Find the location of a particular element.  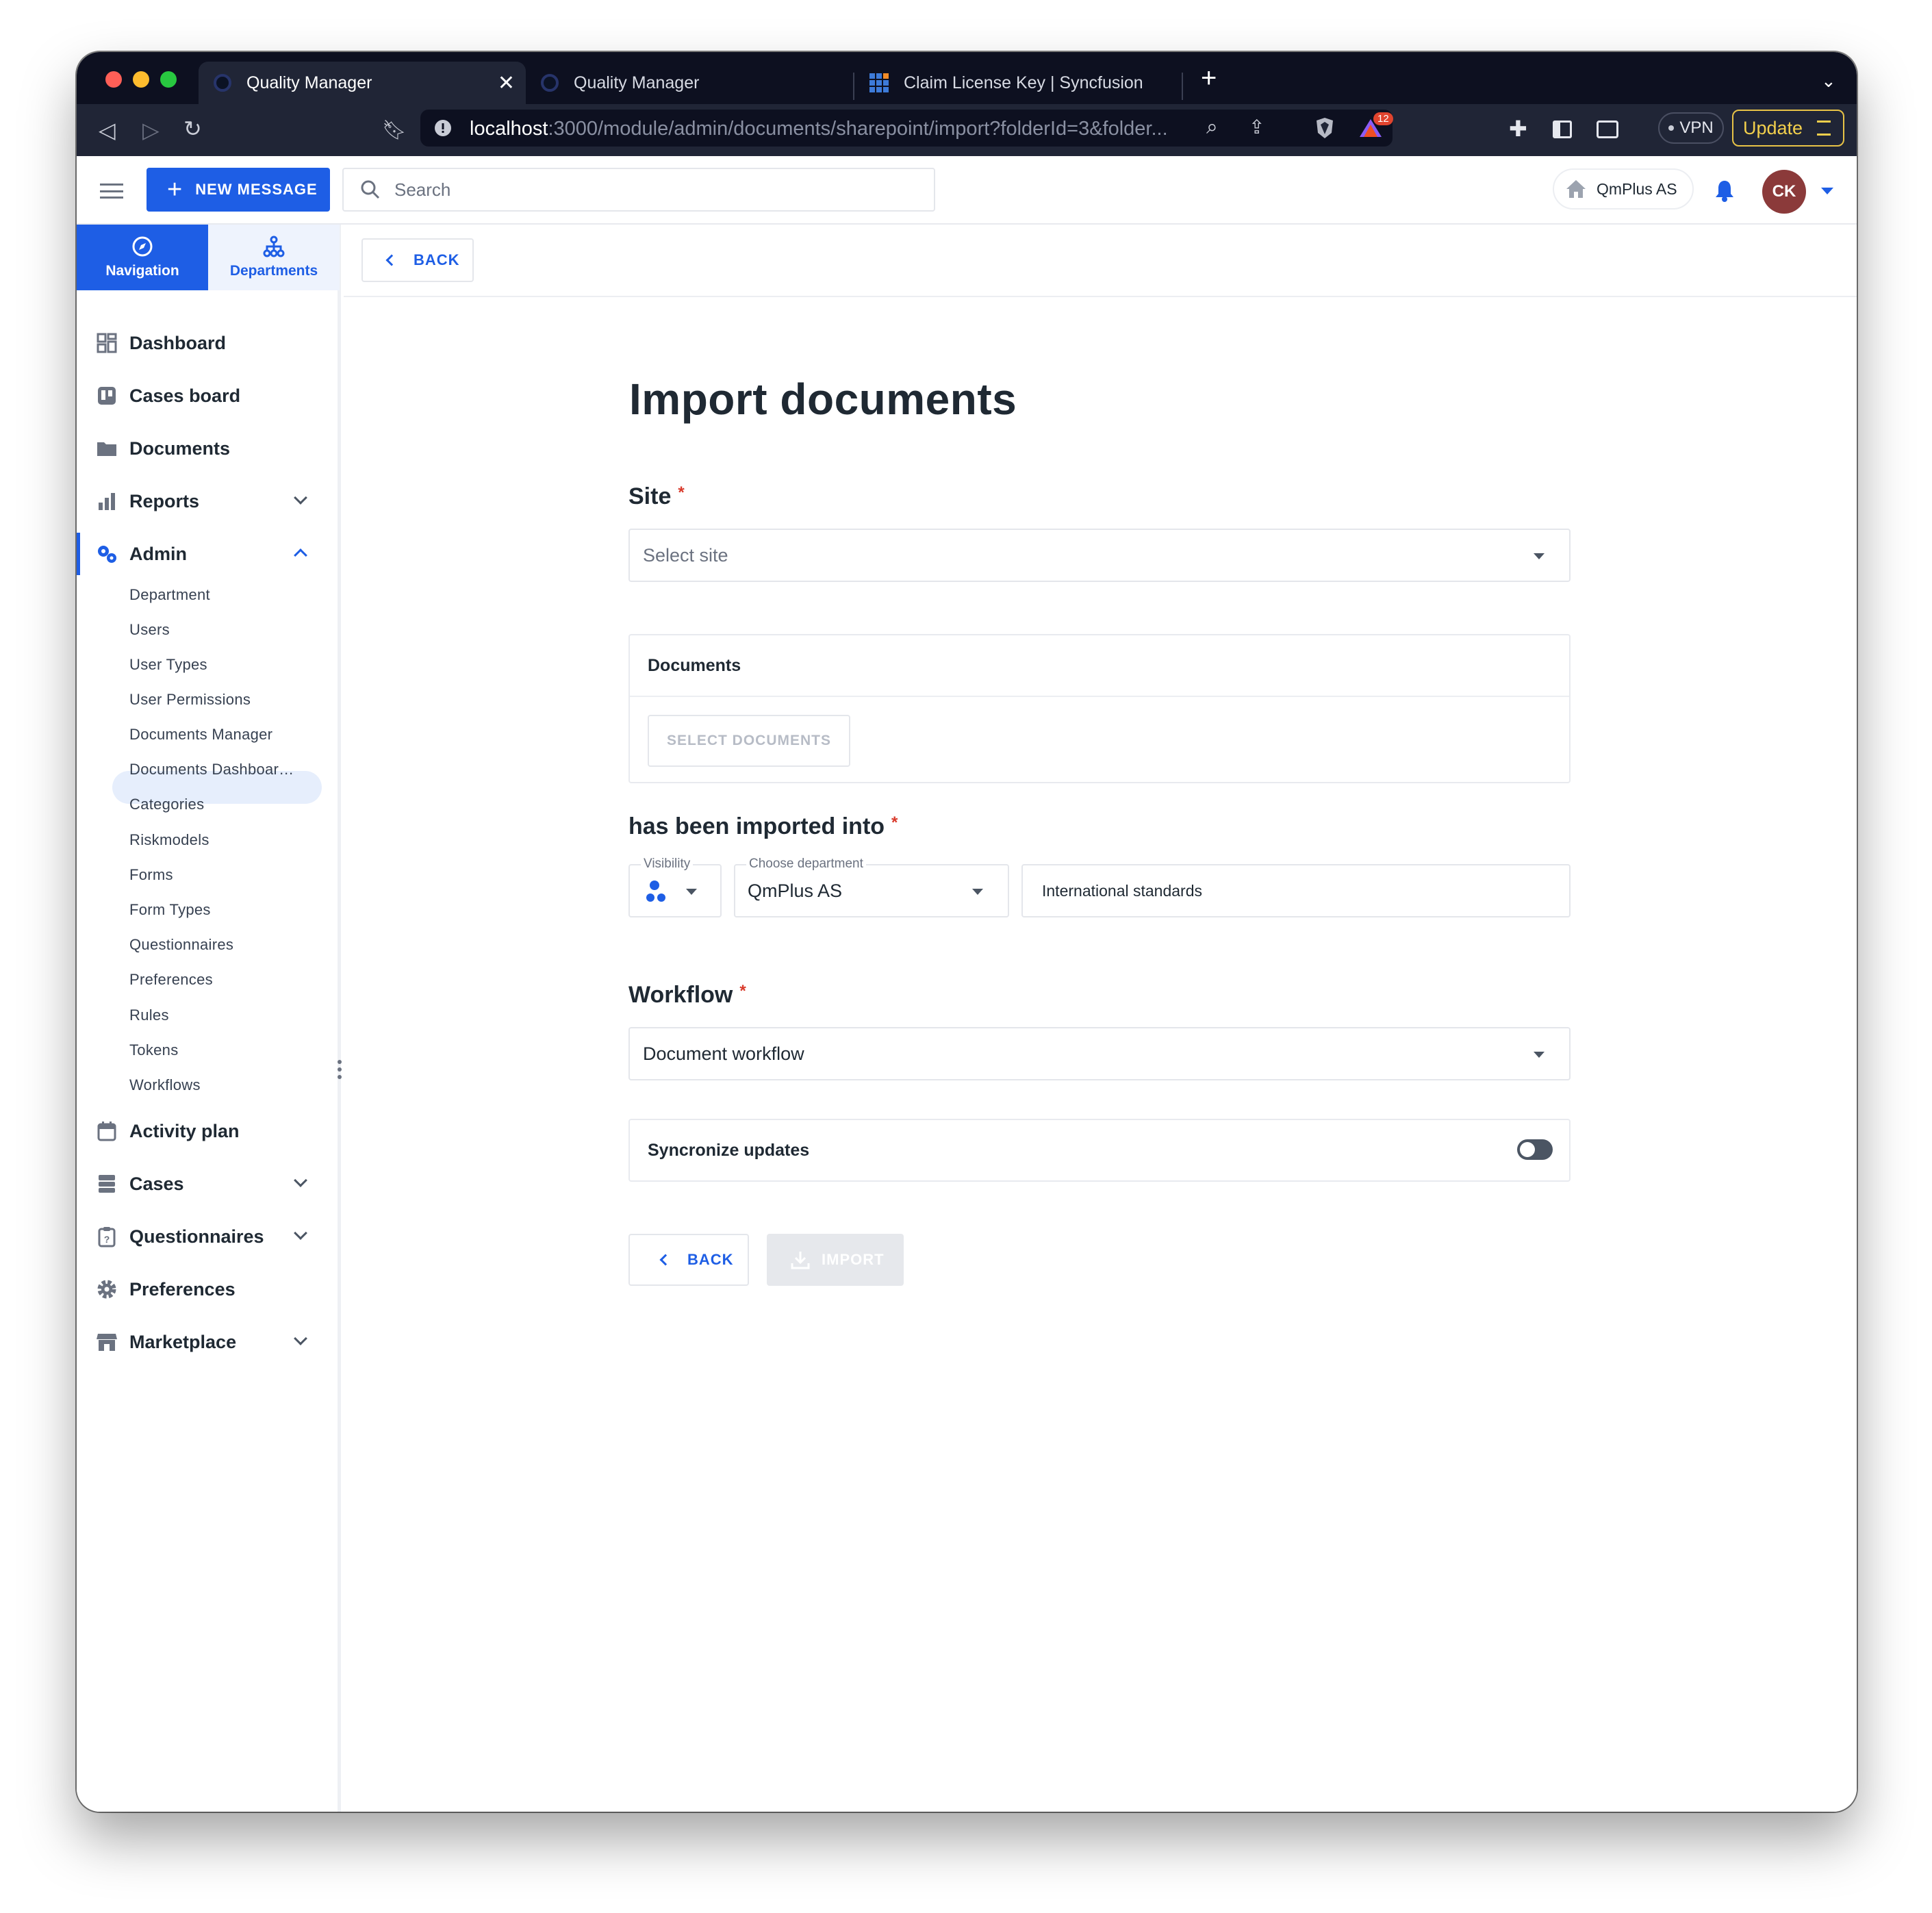

sidebar-item-label: Reports is located at coordinates (165, 501).